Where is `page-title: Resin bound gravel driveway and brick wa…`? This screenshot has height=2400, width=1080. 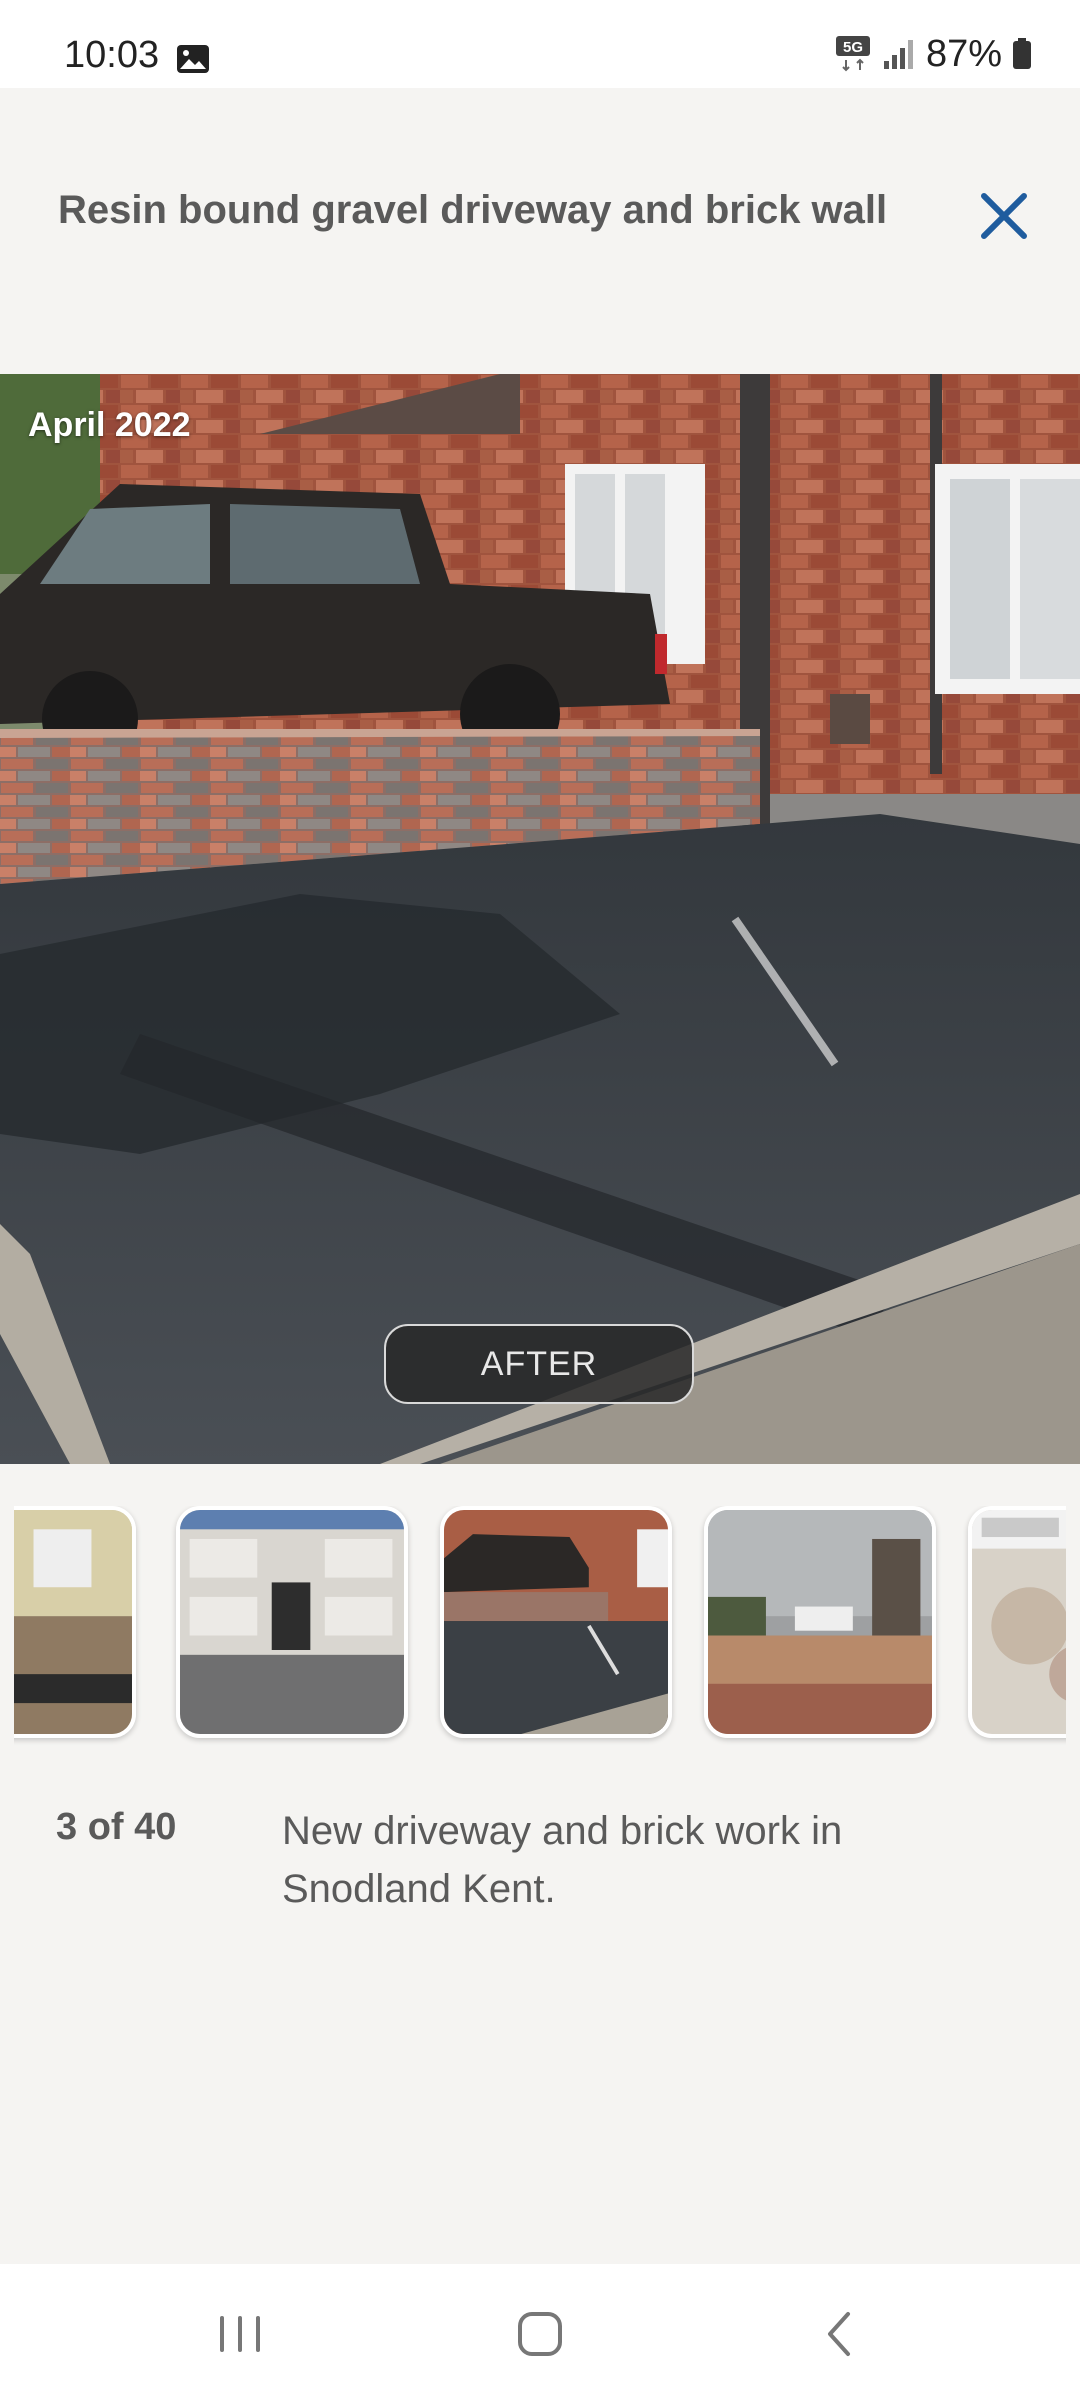
page-title: Resin bound gravel driveway and brick wa… is located at coordinates (473, 210).